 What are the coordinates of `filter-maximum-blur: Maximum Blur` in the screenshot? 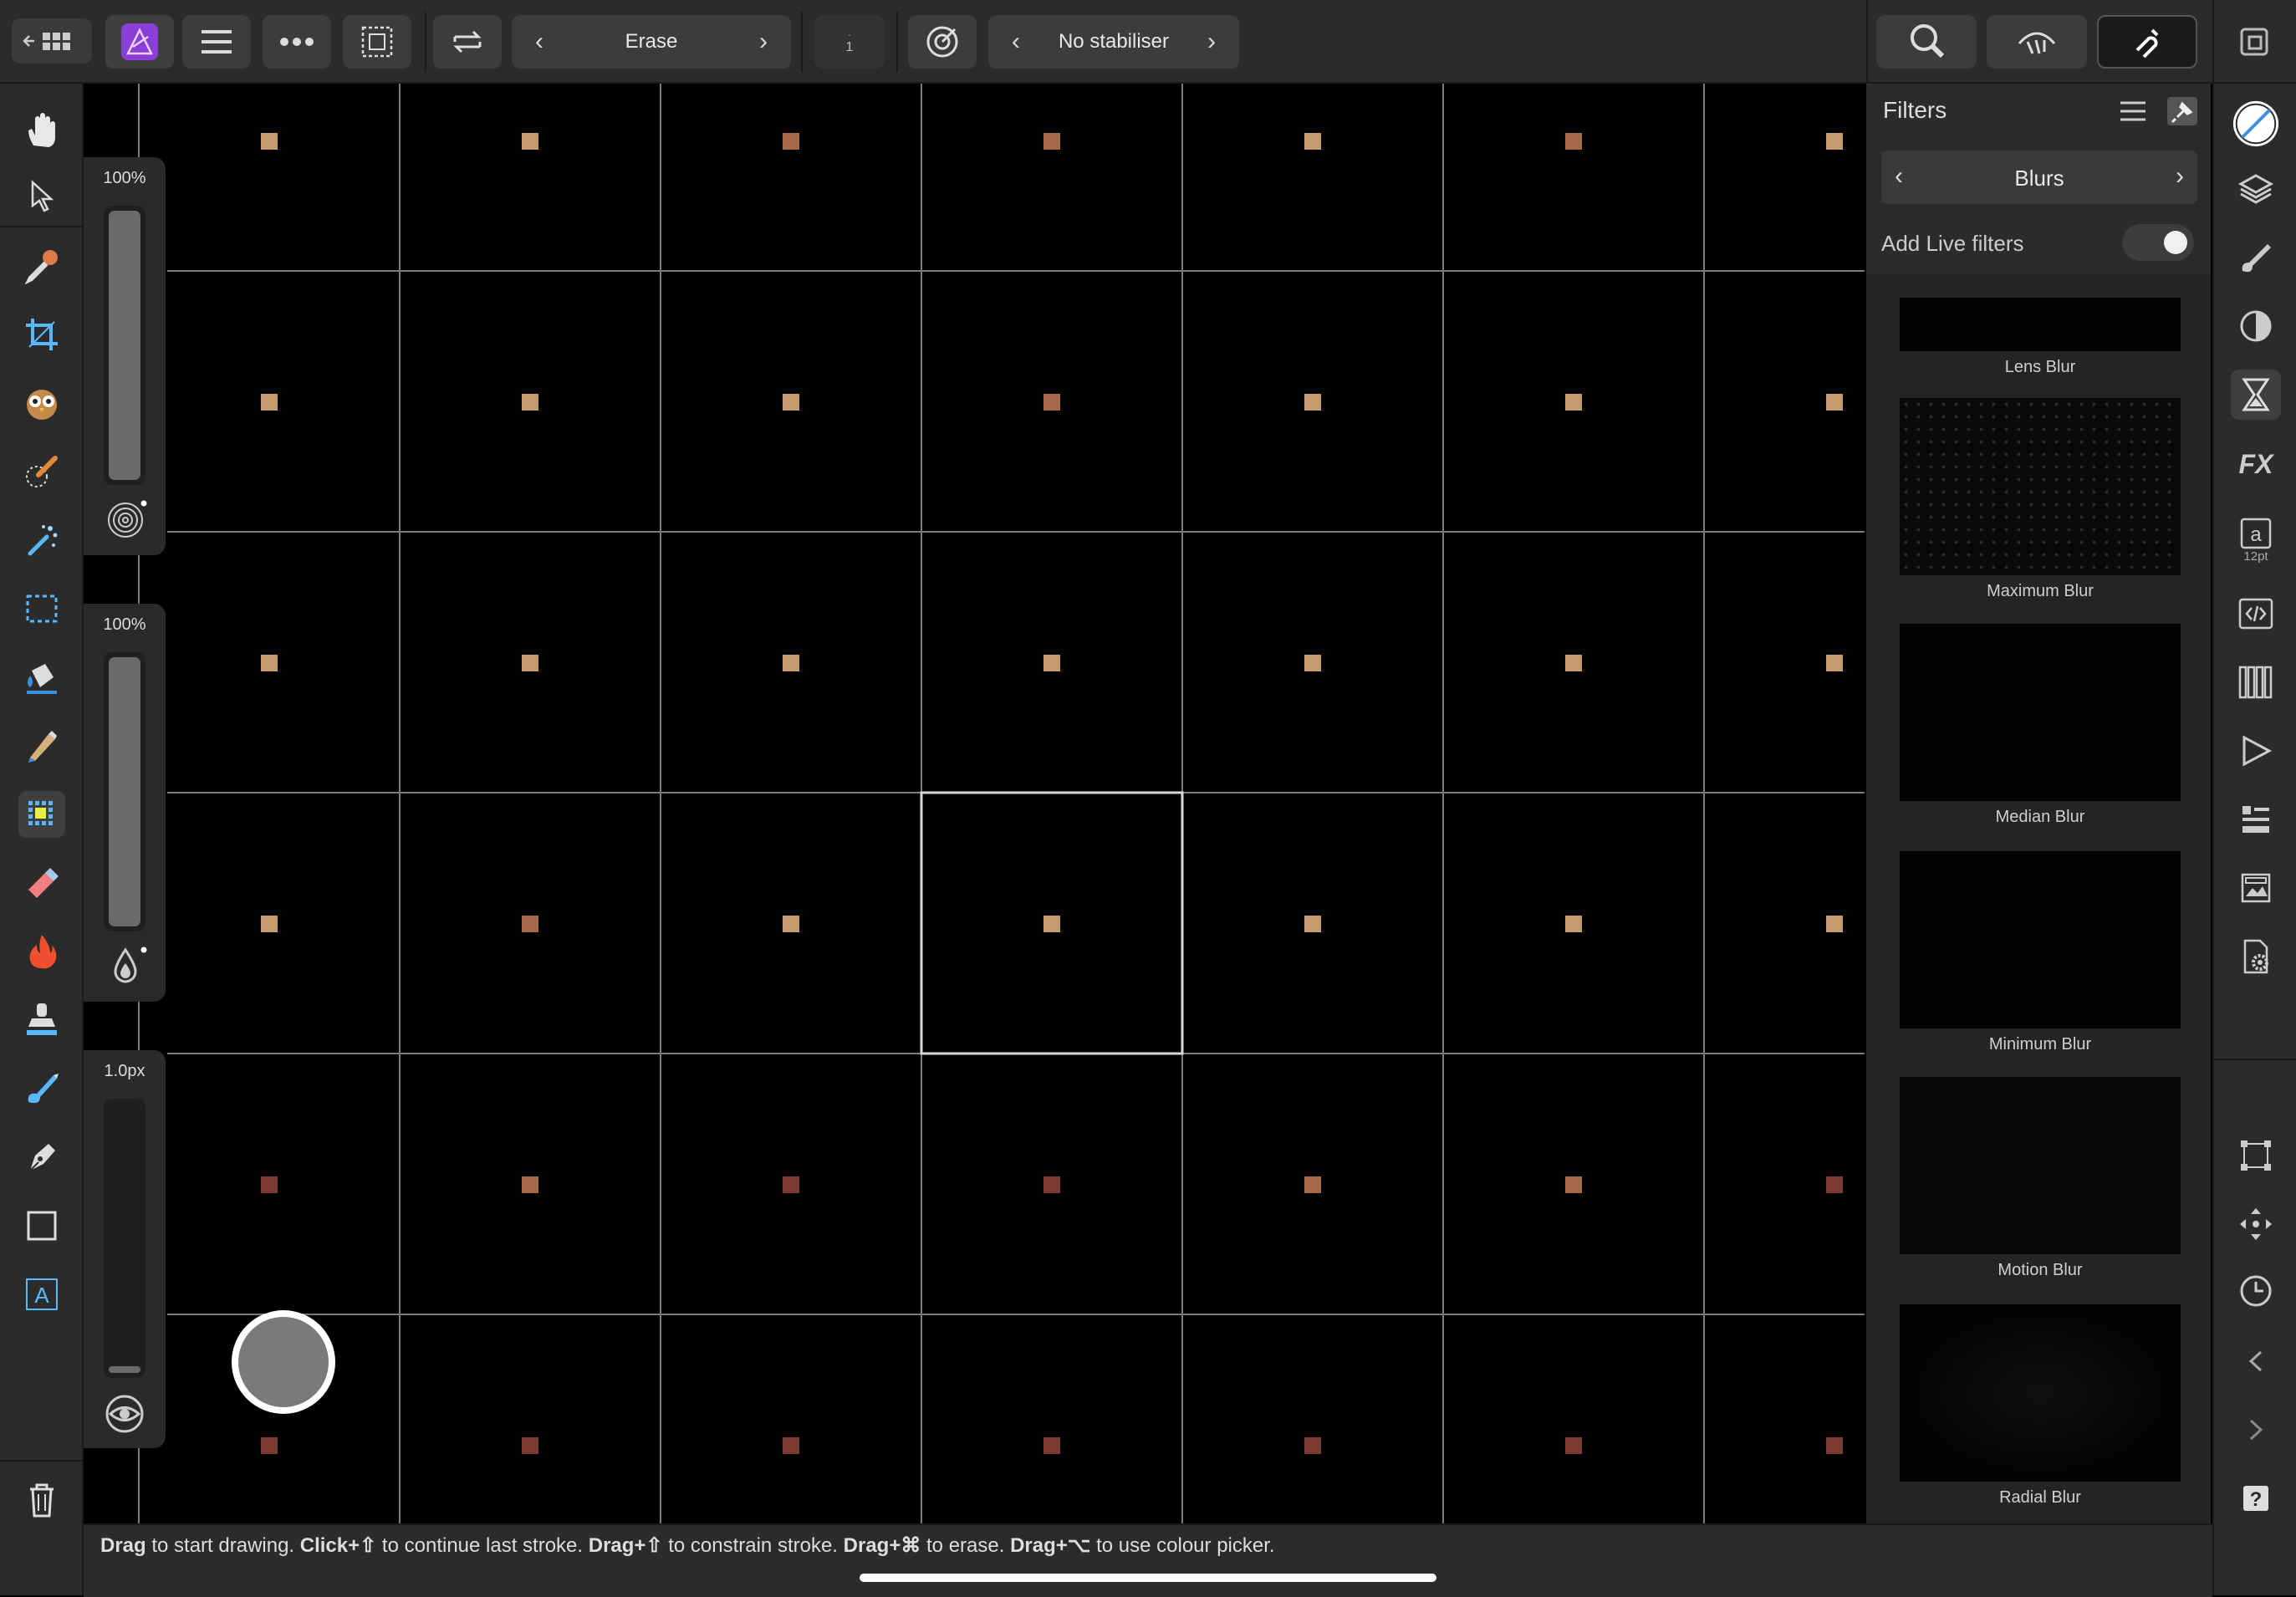 It's located at (2041, 499).